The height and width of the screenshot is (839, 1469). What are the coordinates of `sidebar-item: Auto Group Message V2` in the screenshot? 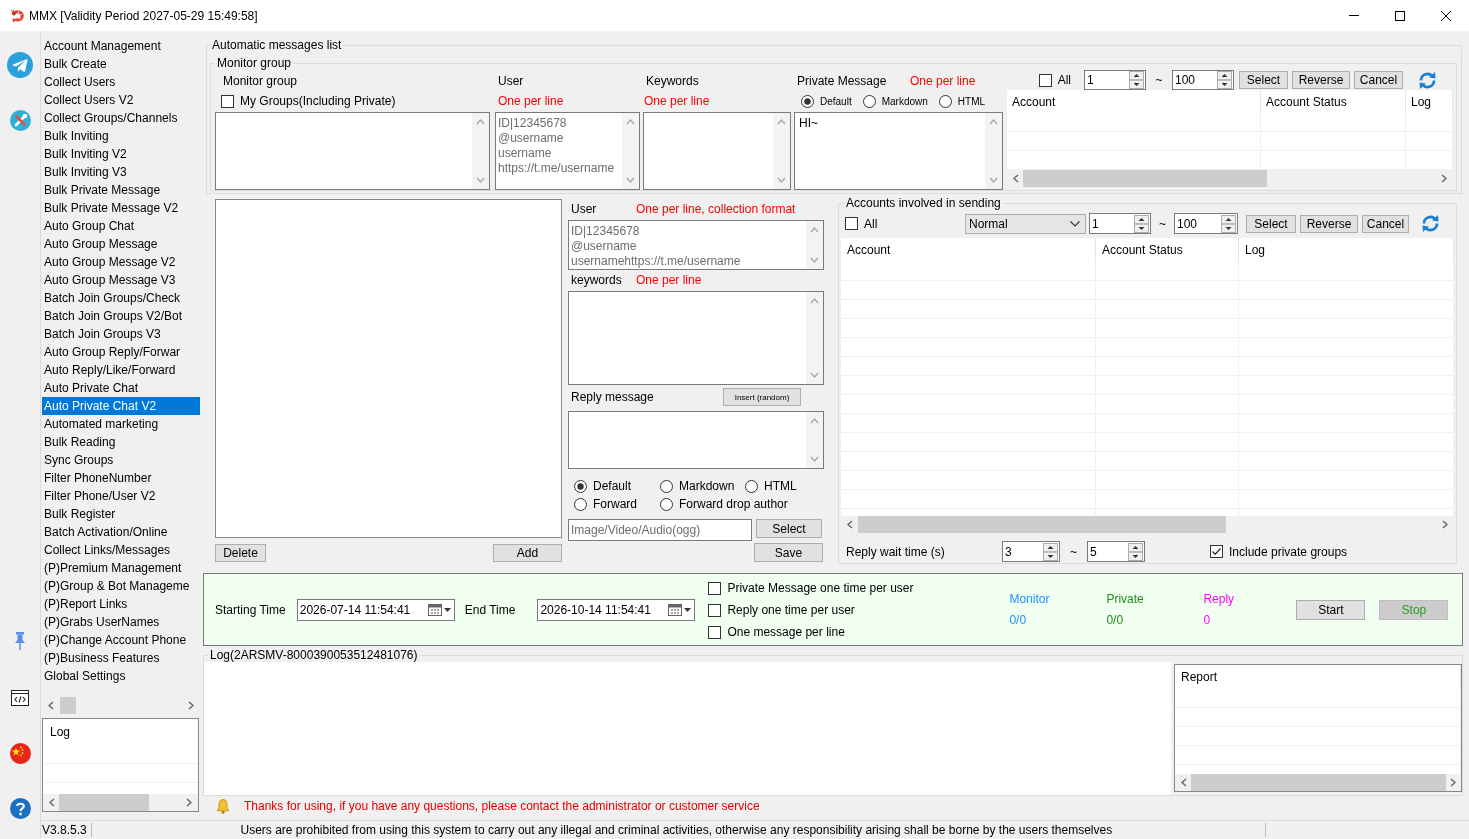 It's located at (121, 262).